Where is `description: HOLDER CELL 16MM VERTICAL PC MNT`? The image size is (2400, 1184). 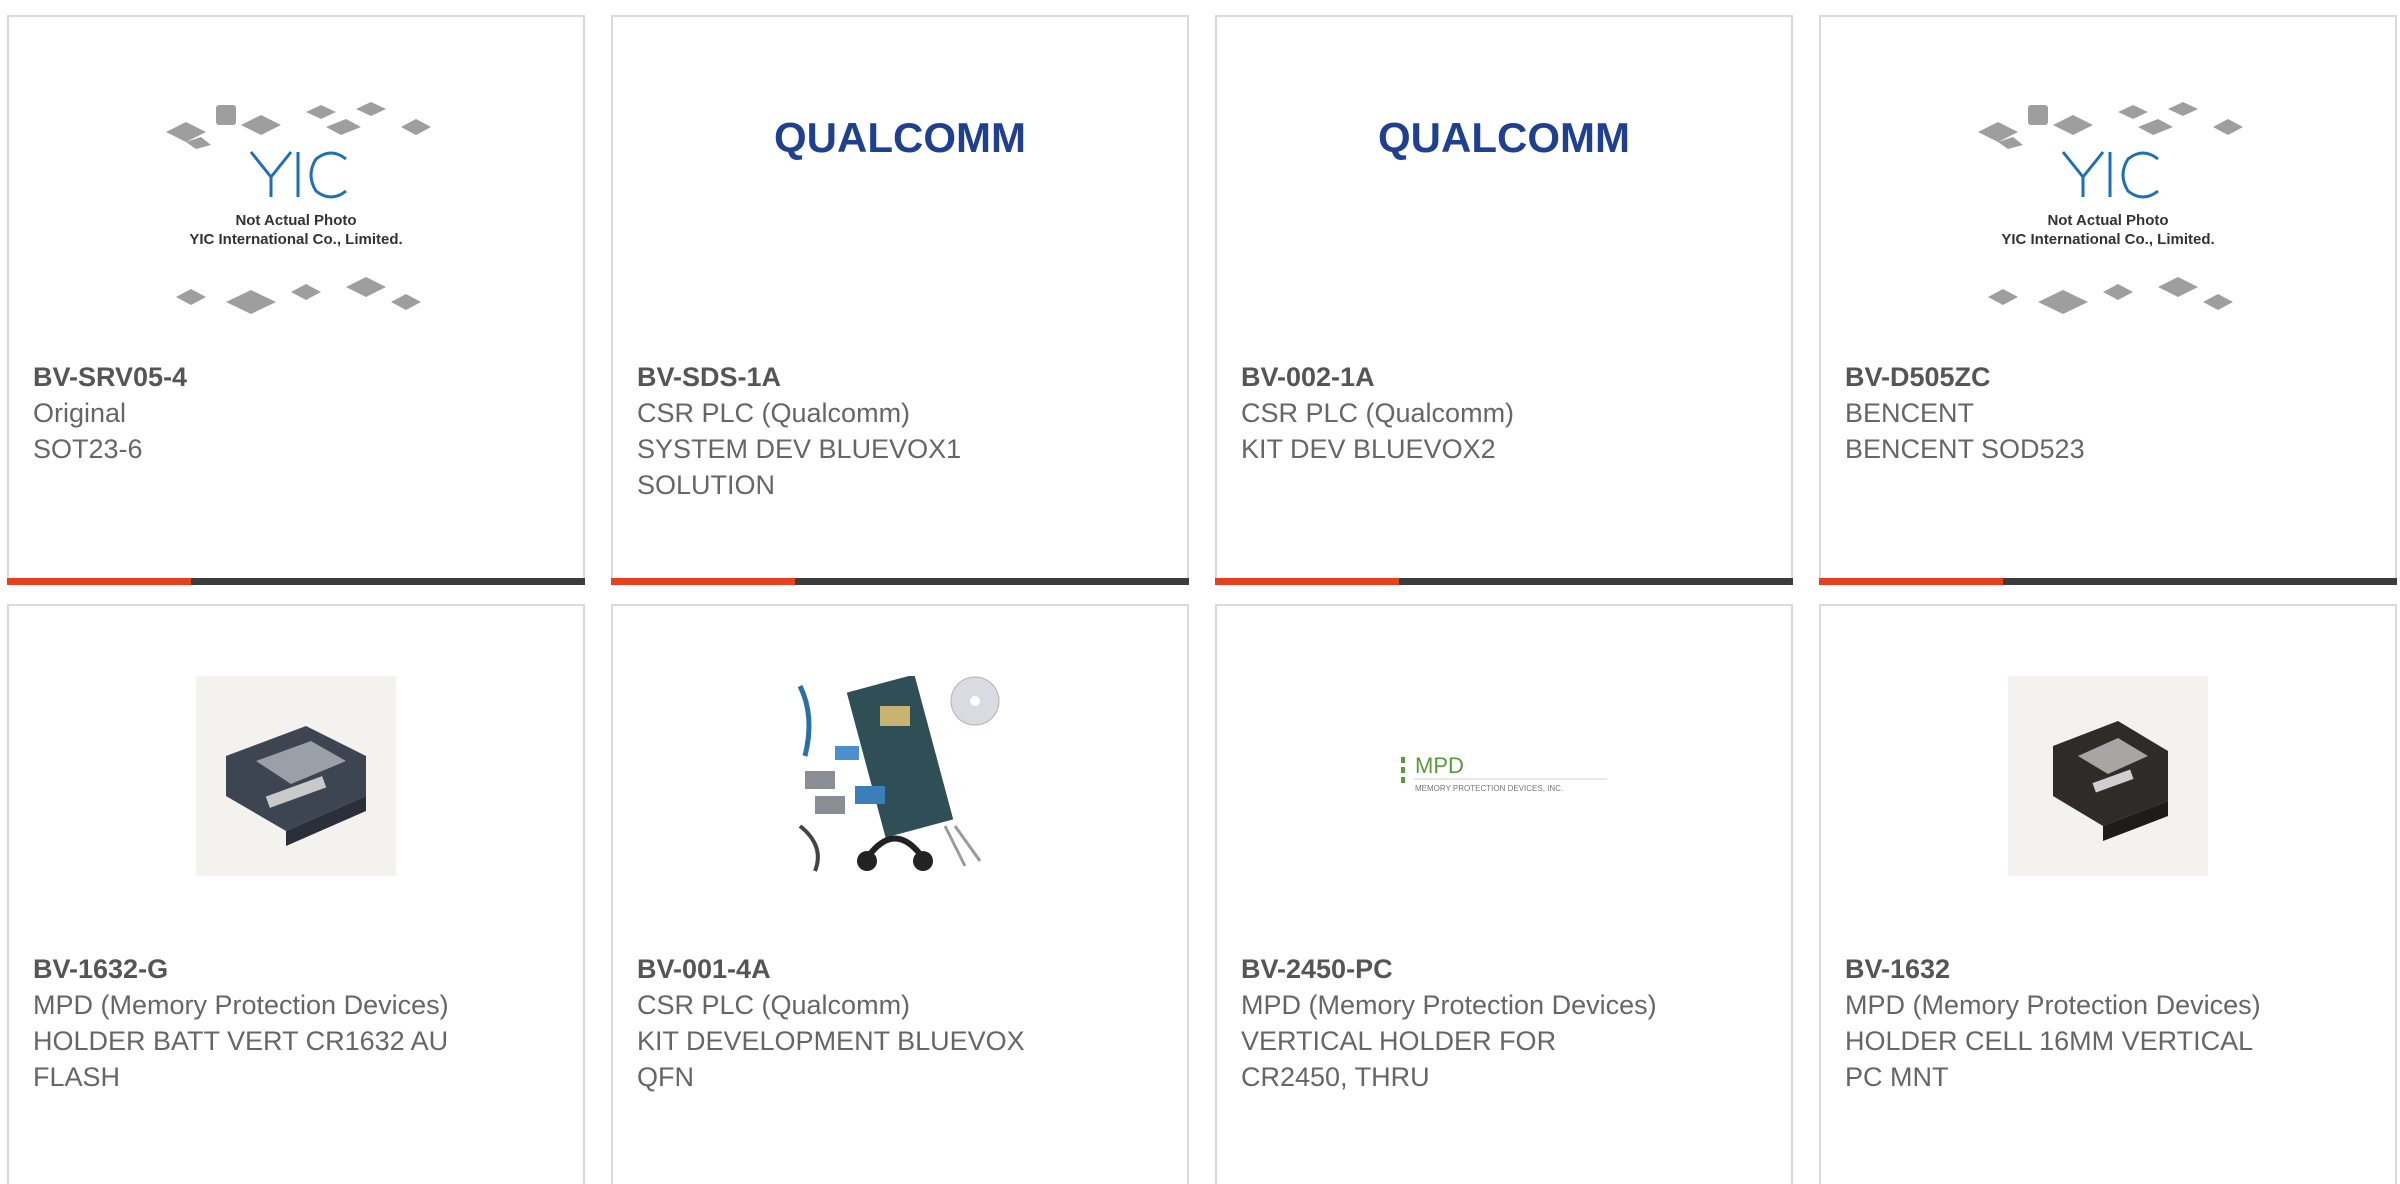
description: HOLDER CELL 16MM VERTICAL PC MNT is located at coordinates (2049, 1059).